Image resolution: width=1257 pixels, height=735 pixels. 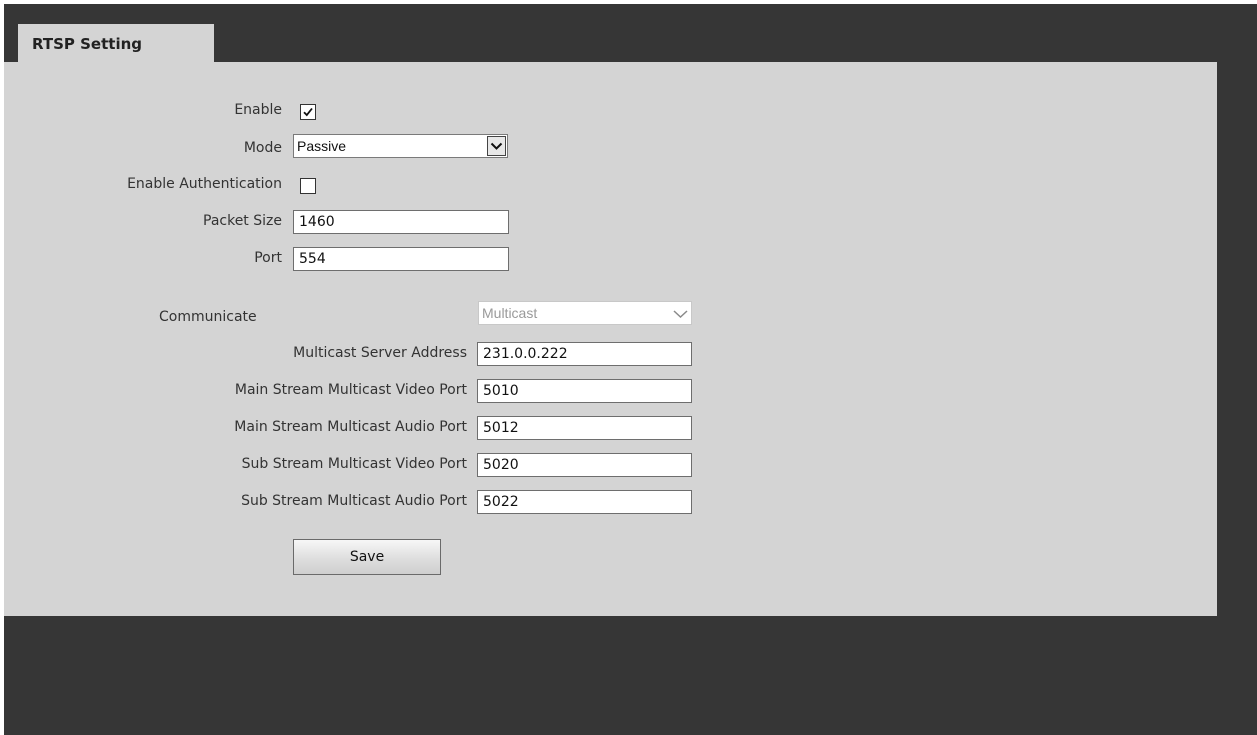 What do you see at coordinates (204, 184) in the screenshot?
I see `enable-authentication-label: Enable Authentication` at bounding box center [204, 184].